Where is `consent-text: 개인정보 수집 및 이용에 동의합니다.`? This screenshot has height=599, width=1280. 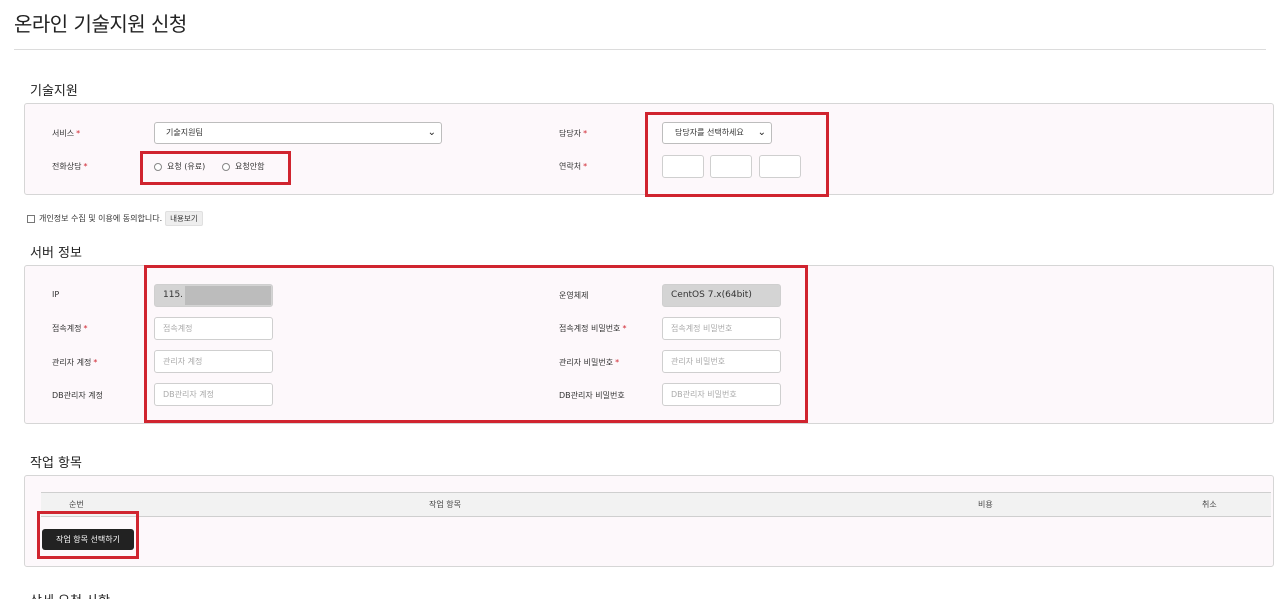
consent-text: 개인정보 수집 및 이용에 동의합니다. is located at coordinates (101, 218).